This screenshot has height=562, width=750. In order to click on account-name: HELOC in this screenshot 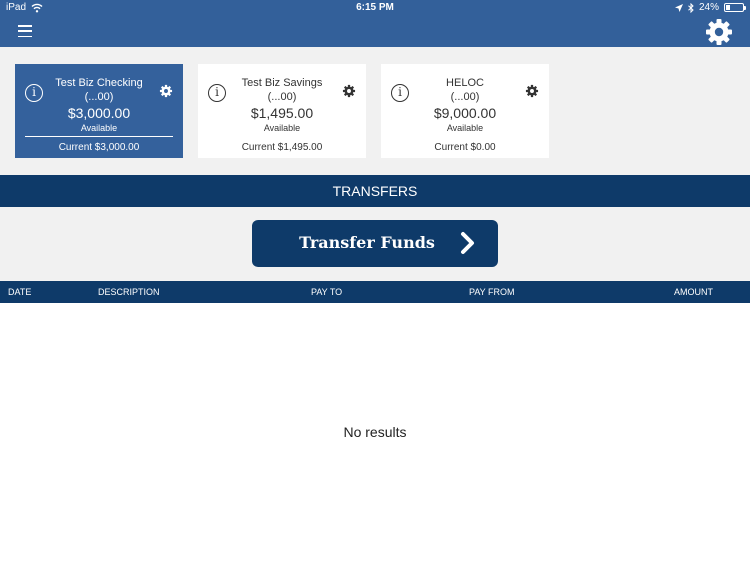, I will do `click(465, 83)`.